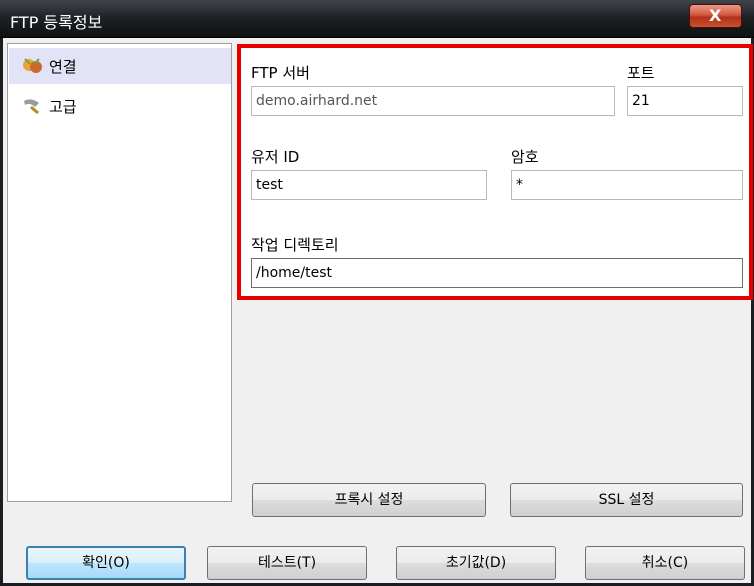 The height and width of the screenshot is (586, 754). What do you see at coordinates (685, 101) in the screenshot?
I see `port-field: 21` at bounding box center [685, 101].